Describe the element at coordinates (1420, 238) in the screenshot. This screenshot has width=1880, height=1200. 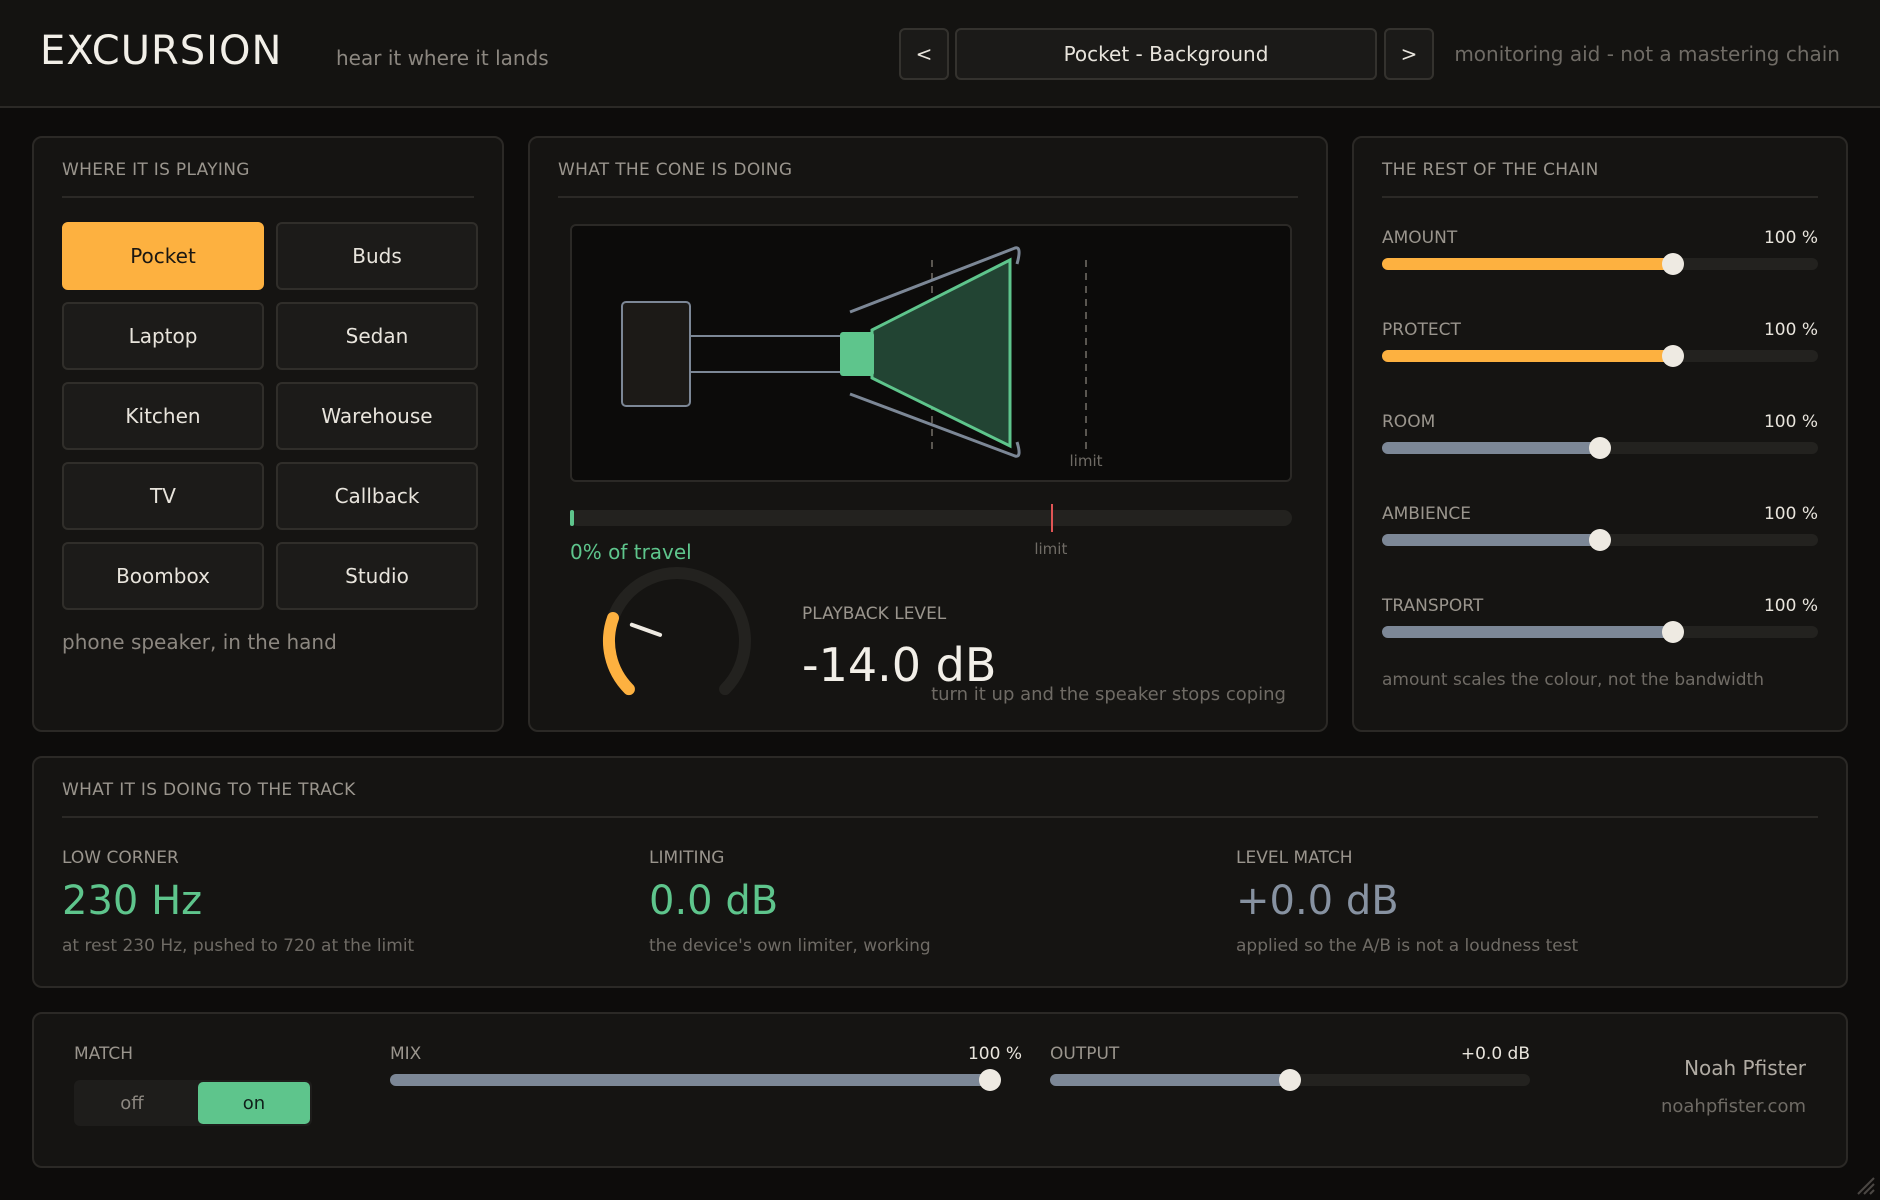
I see `slider-label-amount: AMOUNT` at that location.